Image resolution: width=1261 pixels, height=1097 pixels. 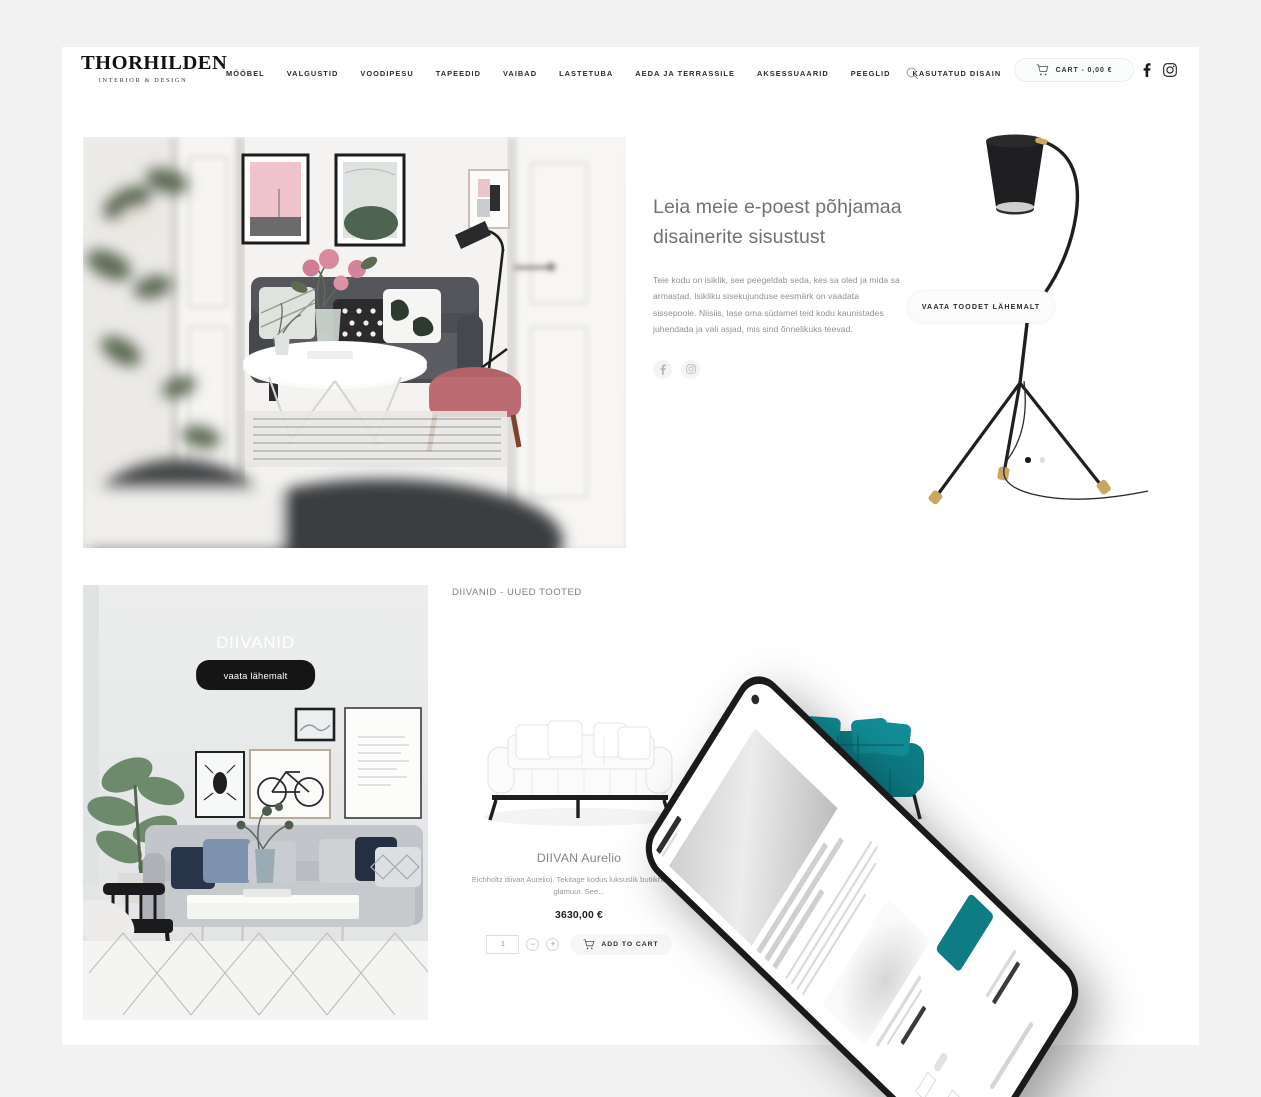 What do you see at coordinates (1084, 70) in the screenshot?
I see `cart-label: CART - 0,00 €` at bounding box center [1084, 70].